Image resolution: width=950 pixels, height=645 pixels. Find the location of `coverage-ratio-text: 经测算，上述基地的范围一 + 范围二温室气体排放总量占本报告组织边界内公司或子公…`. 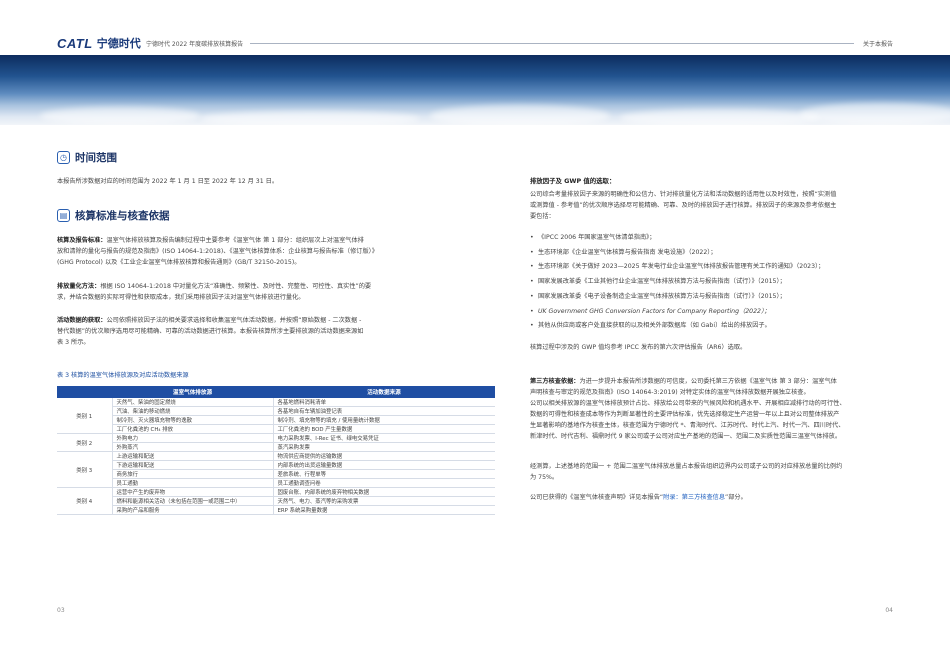

coverage-ratio-text: 经测算，上述基地的范围一 + 范围二温室气体排放总量占本报告组织边界内公司或子公… is located at coordinates (686, 472).